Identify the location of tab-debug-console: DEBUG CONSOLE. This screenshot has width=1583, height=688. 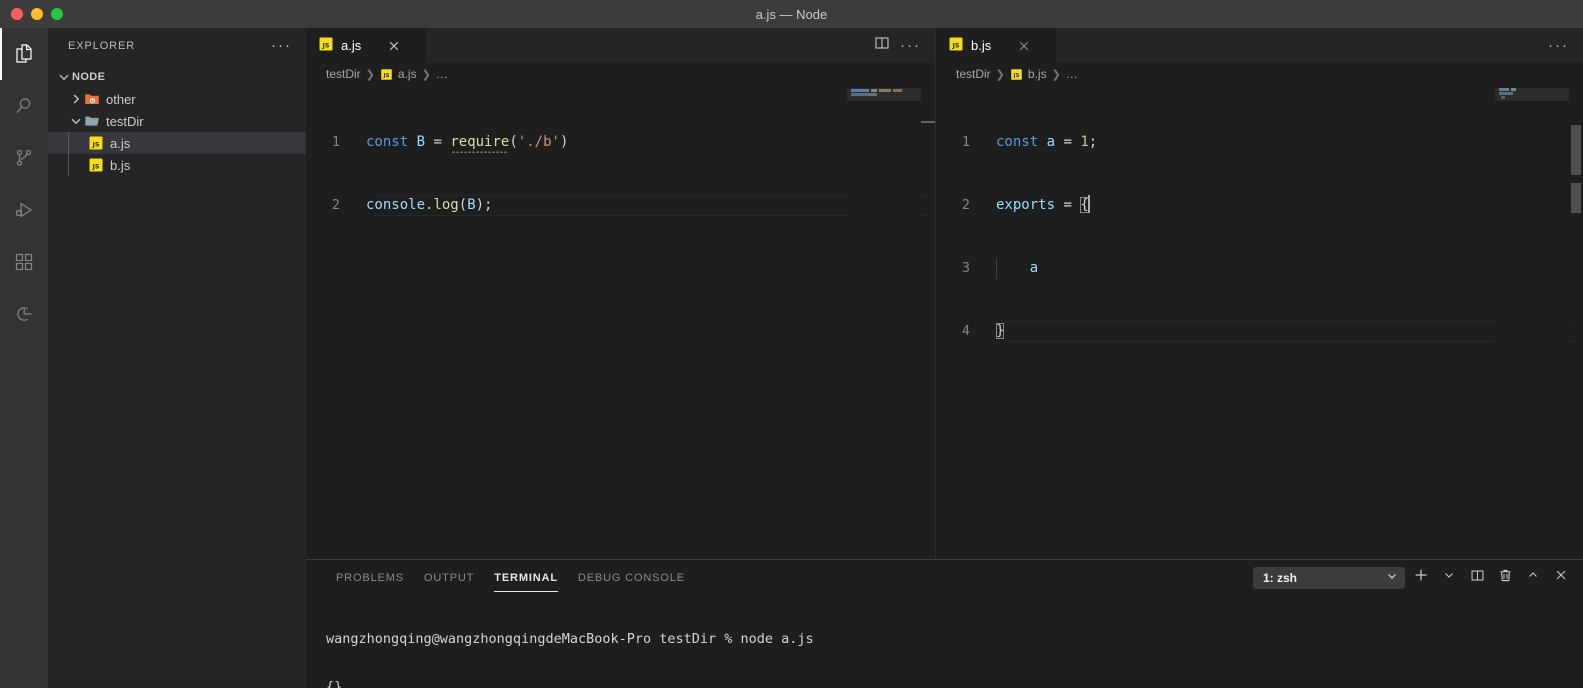
(631, 577).